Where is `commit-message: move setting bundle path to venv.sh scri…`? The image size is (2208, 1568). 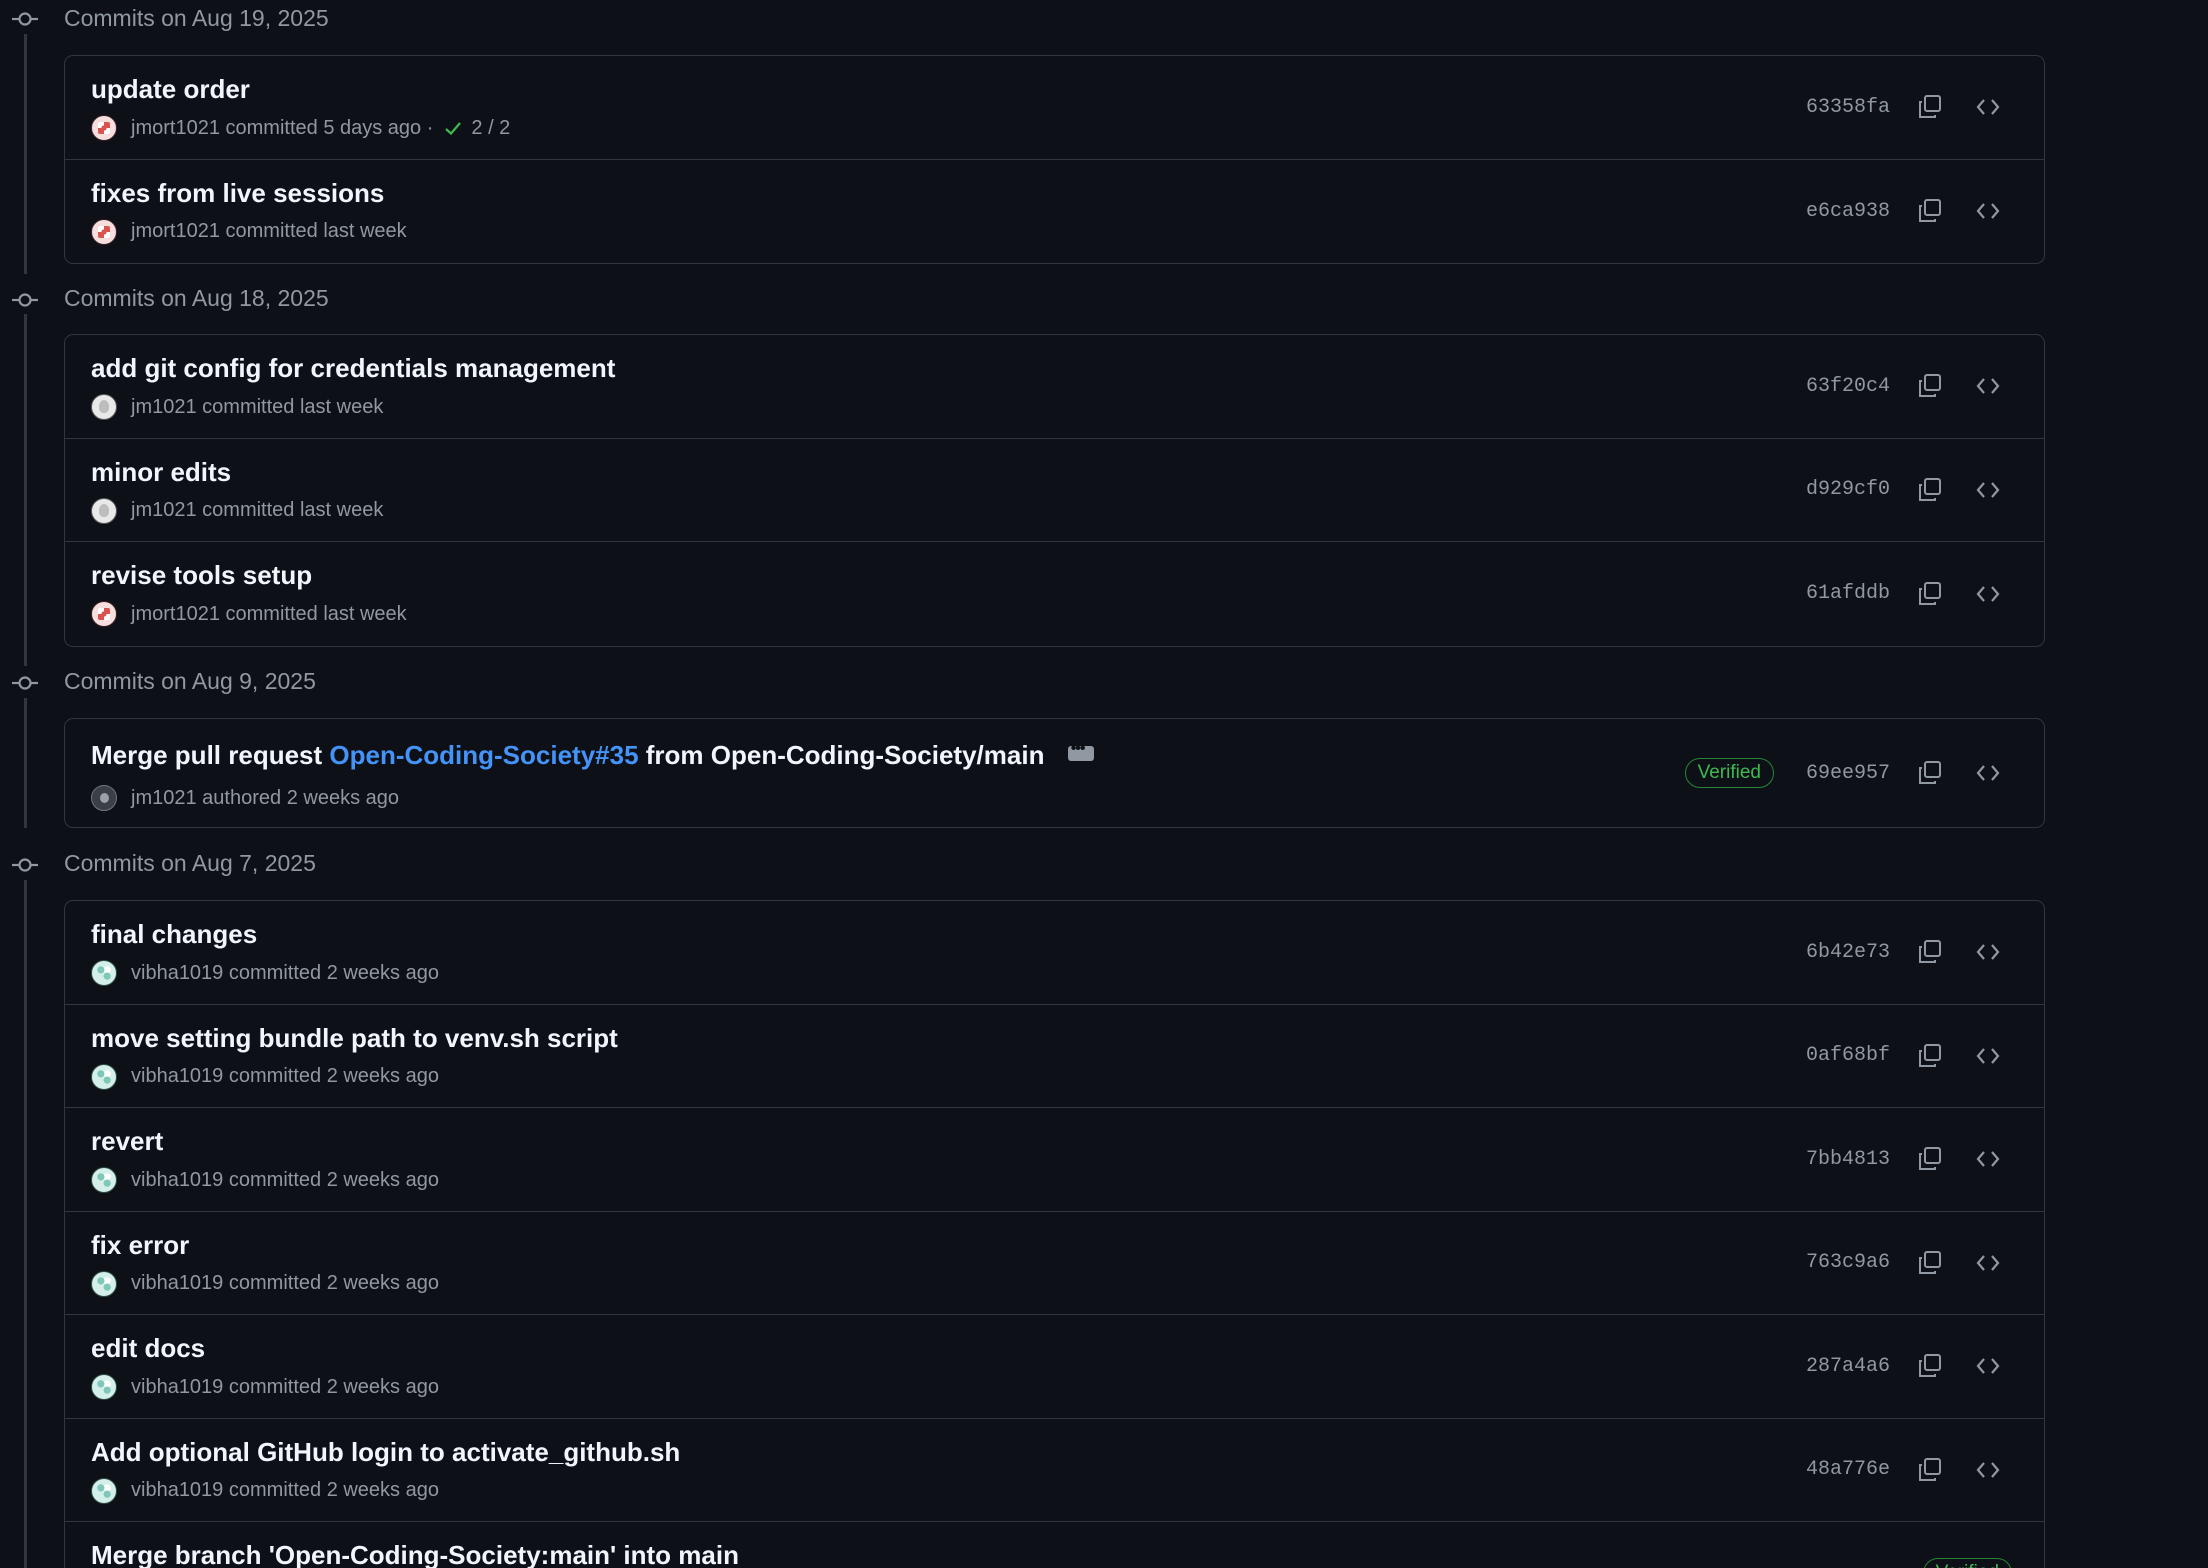 commit-message: move setting bundle path to venv.sh scri… is located at coordinates (354, 1038).